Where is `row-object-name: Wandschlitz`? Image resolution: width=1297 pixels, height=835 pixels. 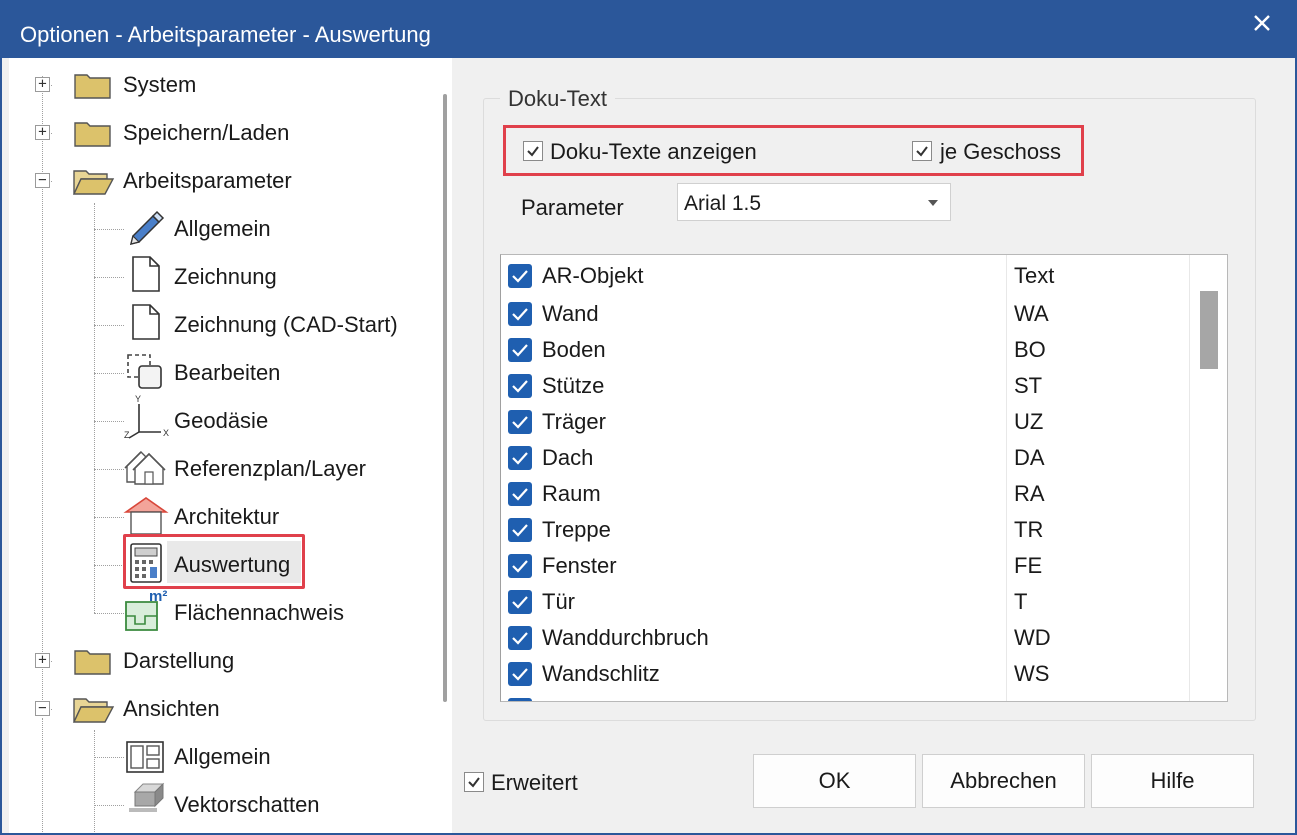
row-object-name: Wandschlitz is located at coordinates (601, 673).